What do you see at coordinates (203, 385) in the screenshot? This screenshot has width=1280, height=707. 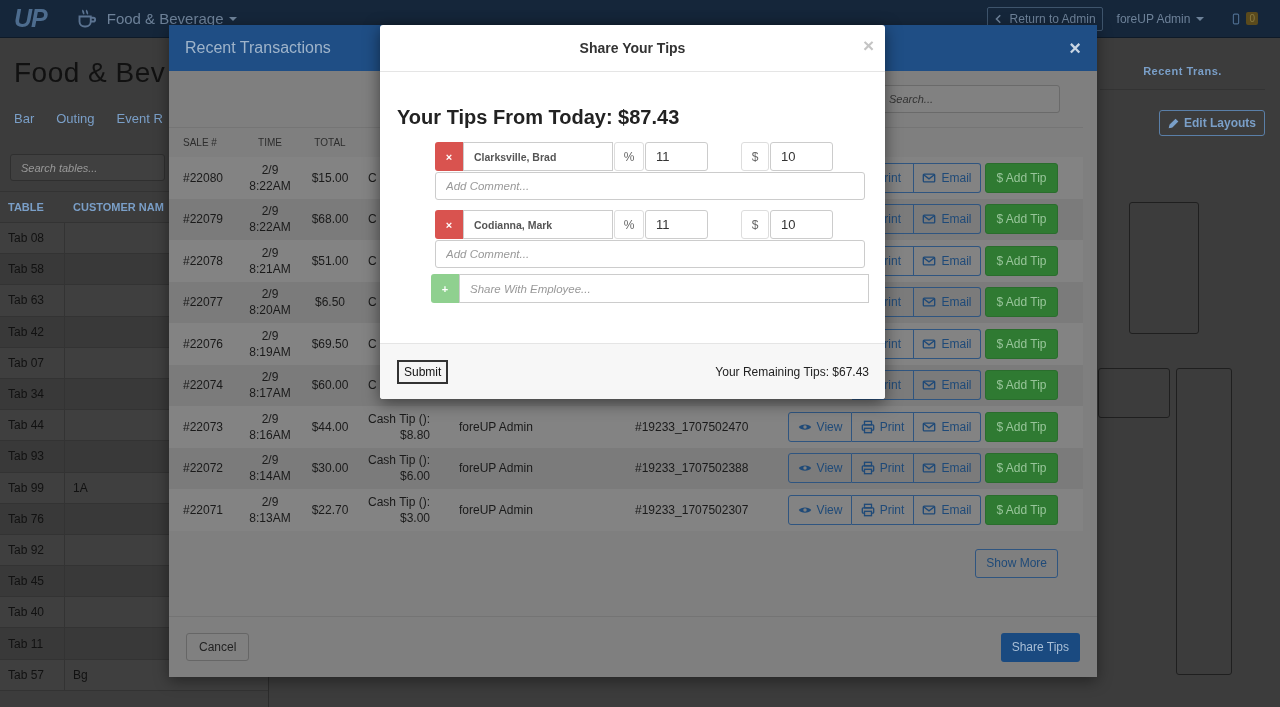 I see `table-cell-text: #22074` at bounding box center [203, 385].